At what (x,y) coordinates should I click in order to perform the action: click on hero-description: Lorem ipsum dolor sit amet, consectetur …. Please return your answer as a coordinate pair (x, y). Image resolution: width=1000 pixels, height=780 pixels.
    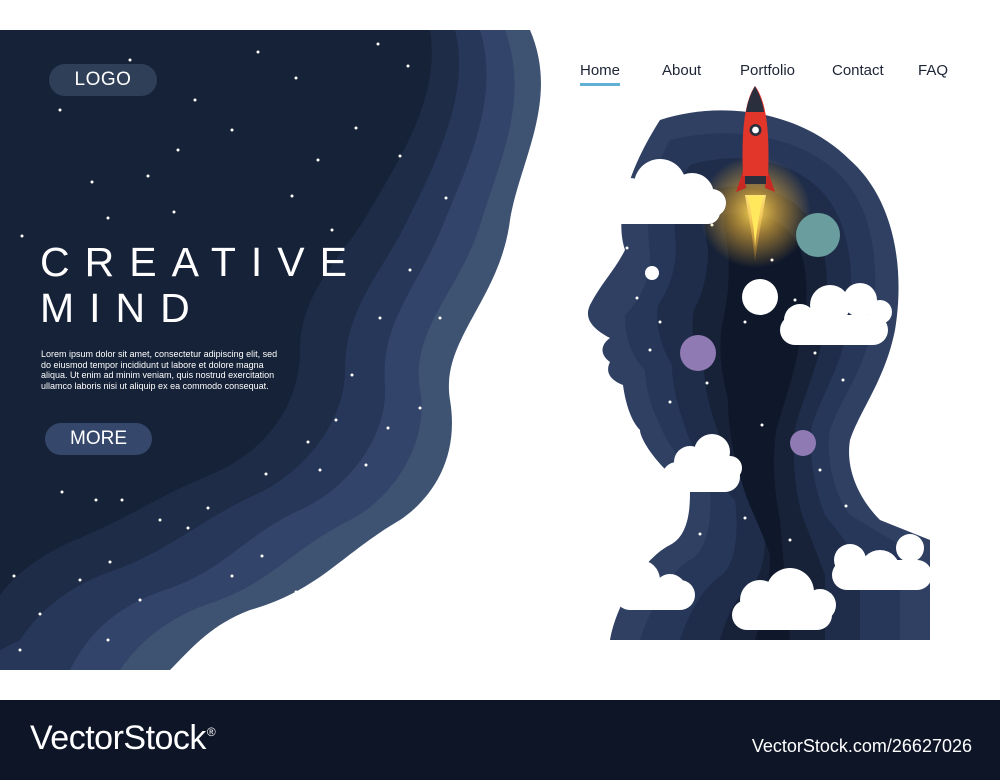
    Looking at the image, I should click on (159, 370).